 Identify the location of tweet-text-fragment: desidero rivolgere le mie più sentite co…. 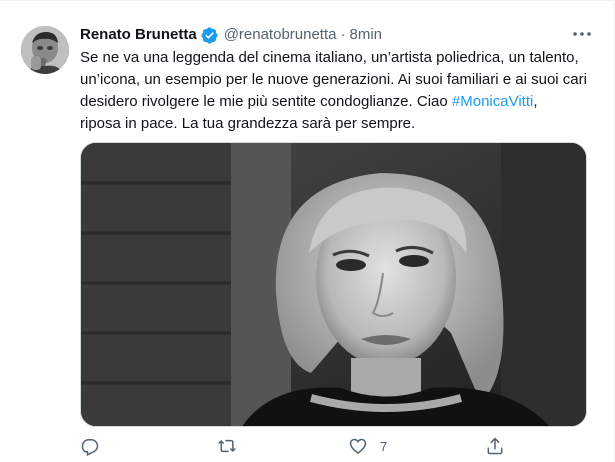
(266, 101).